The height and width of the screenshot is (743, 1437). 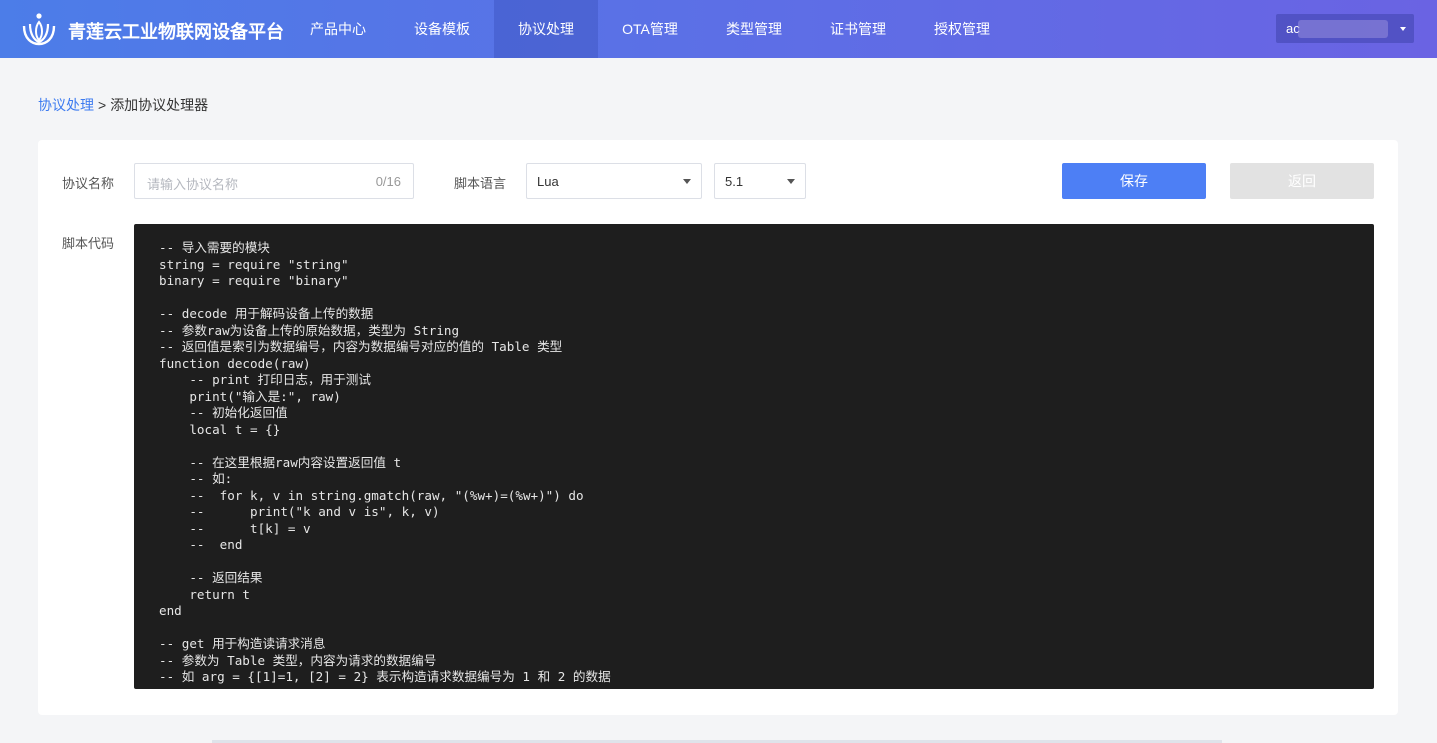 What do you see at coordinates (760, 181) in the screenshot?
I see `language-version-select: 5.1` at bounding box center [760, 181].